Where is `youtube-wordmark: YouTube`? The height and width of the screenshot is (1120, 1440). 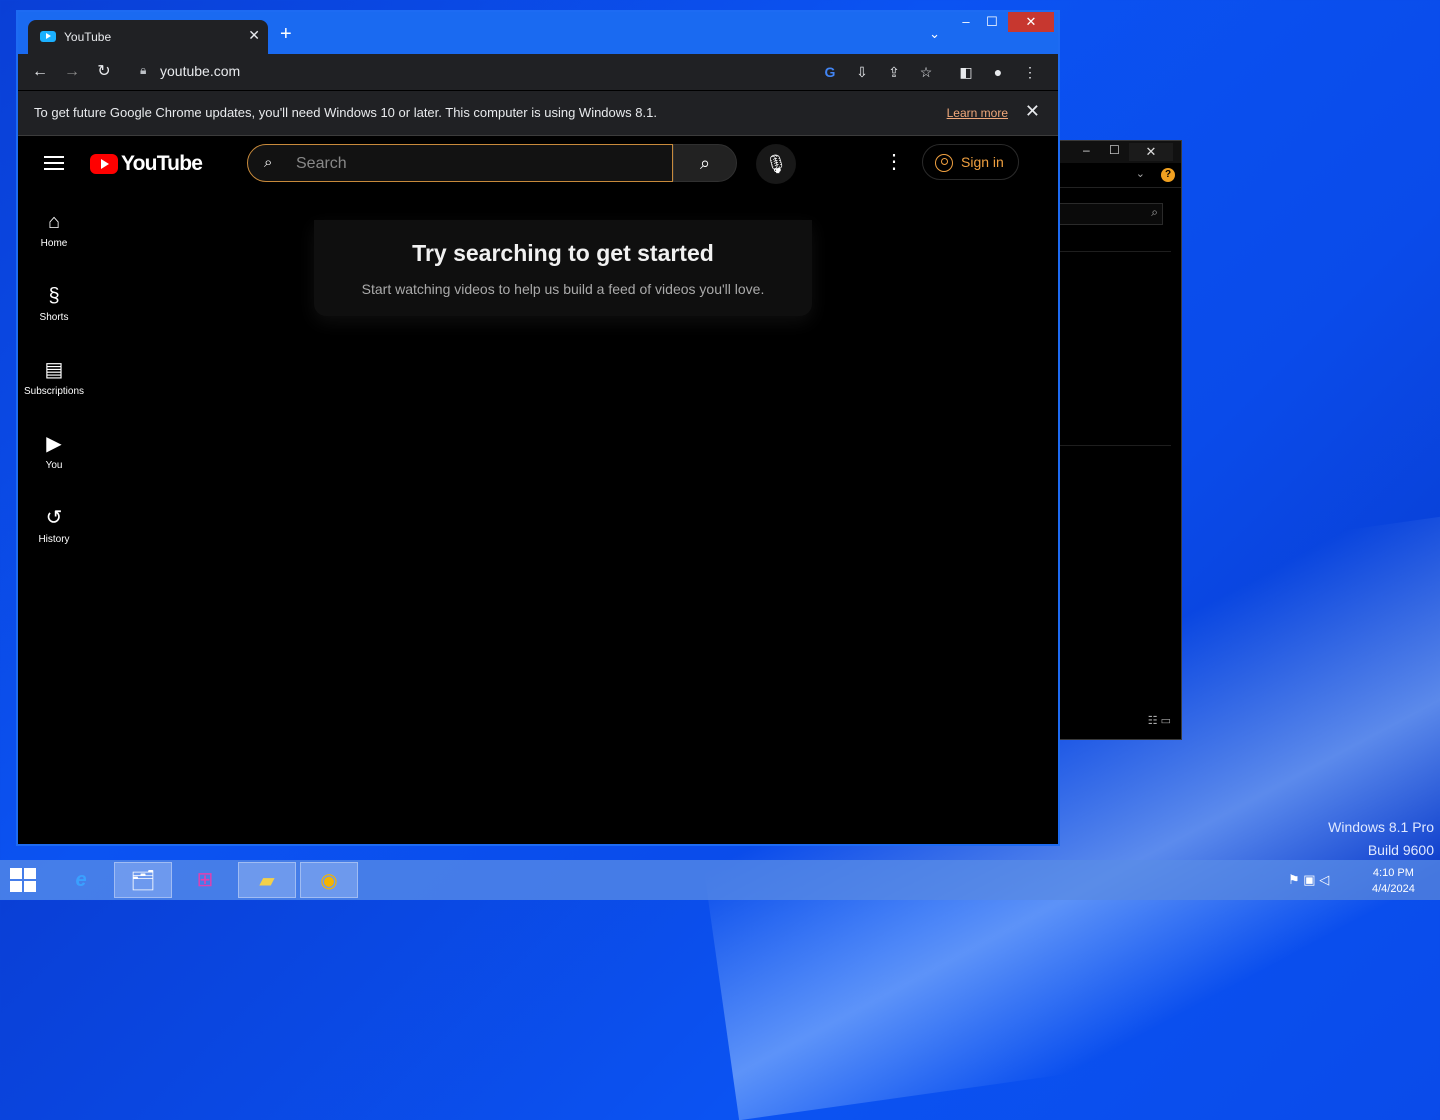
youtube-wordmark: YouTube is located at coordinates (162, 163).